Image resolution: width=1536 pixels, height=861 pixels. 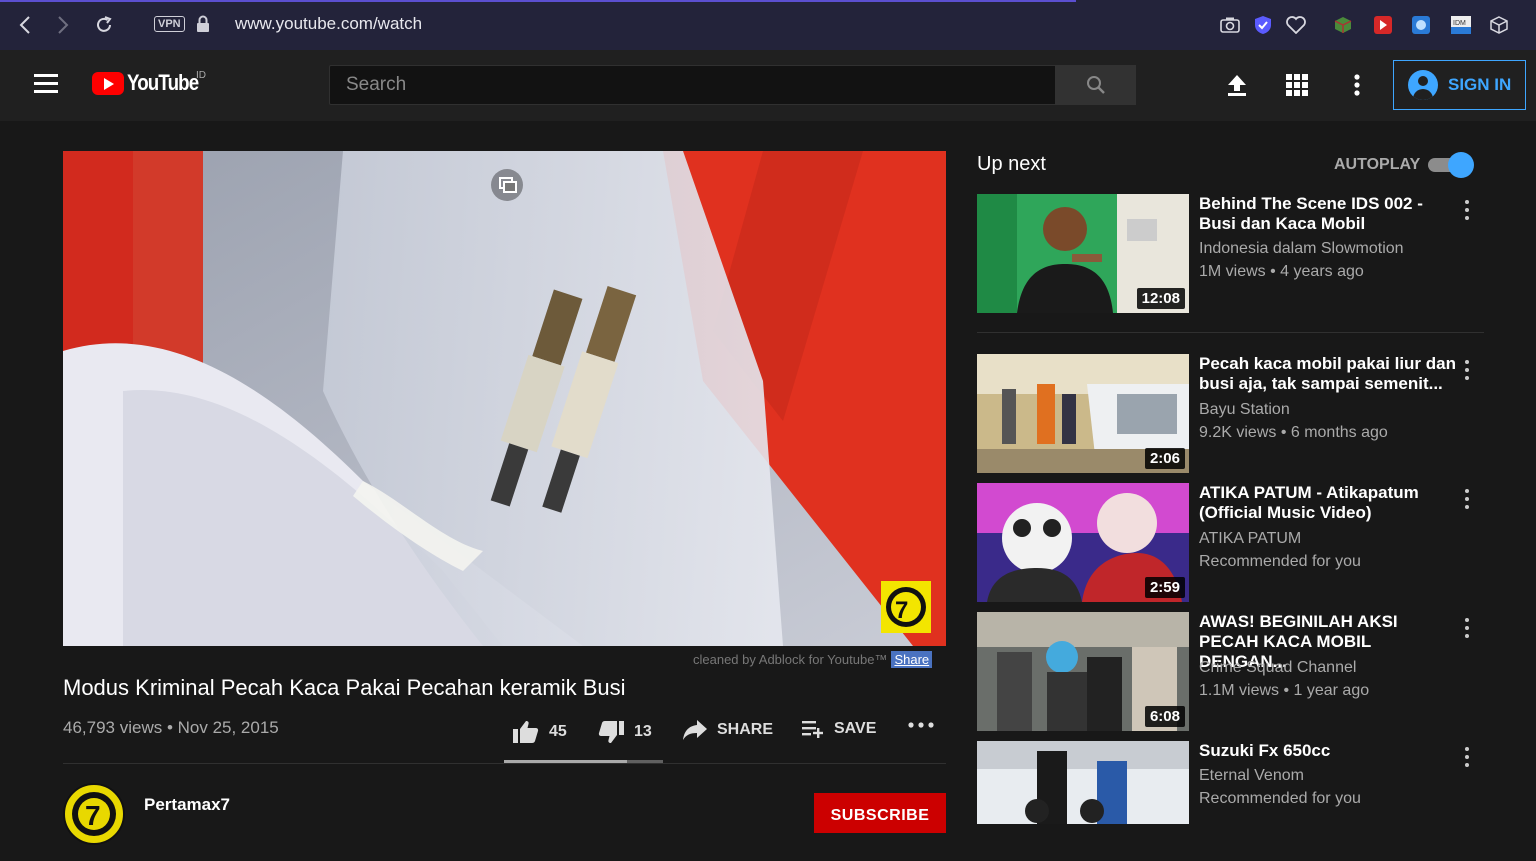 What do you see at coordinates (63, 25) in the screenshot?
I see `forward-icon` at bounding box center [63, 25].